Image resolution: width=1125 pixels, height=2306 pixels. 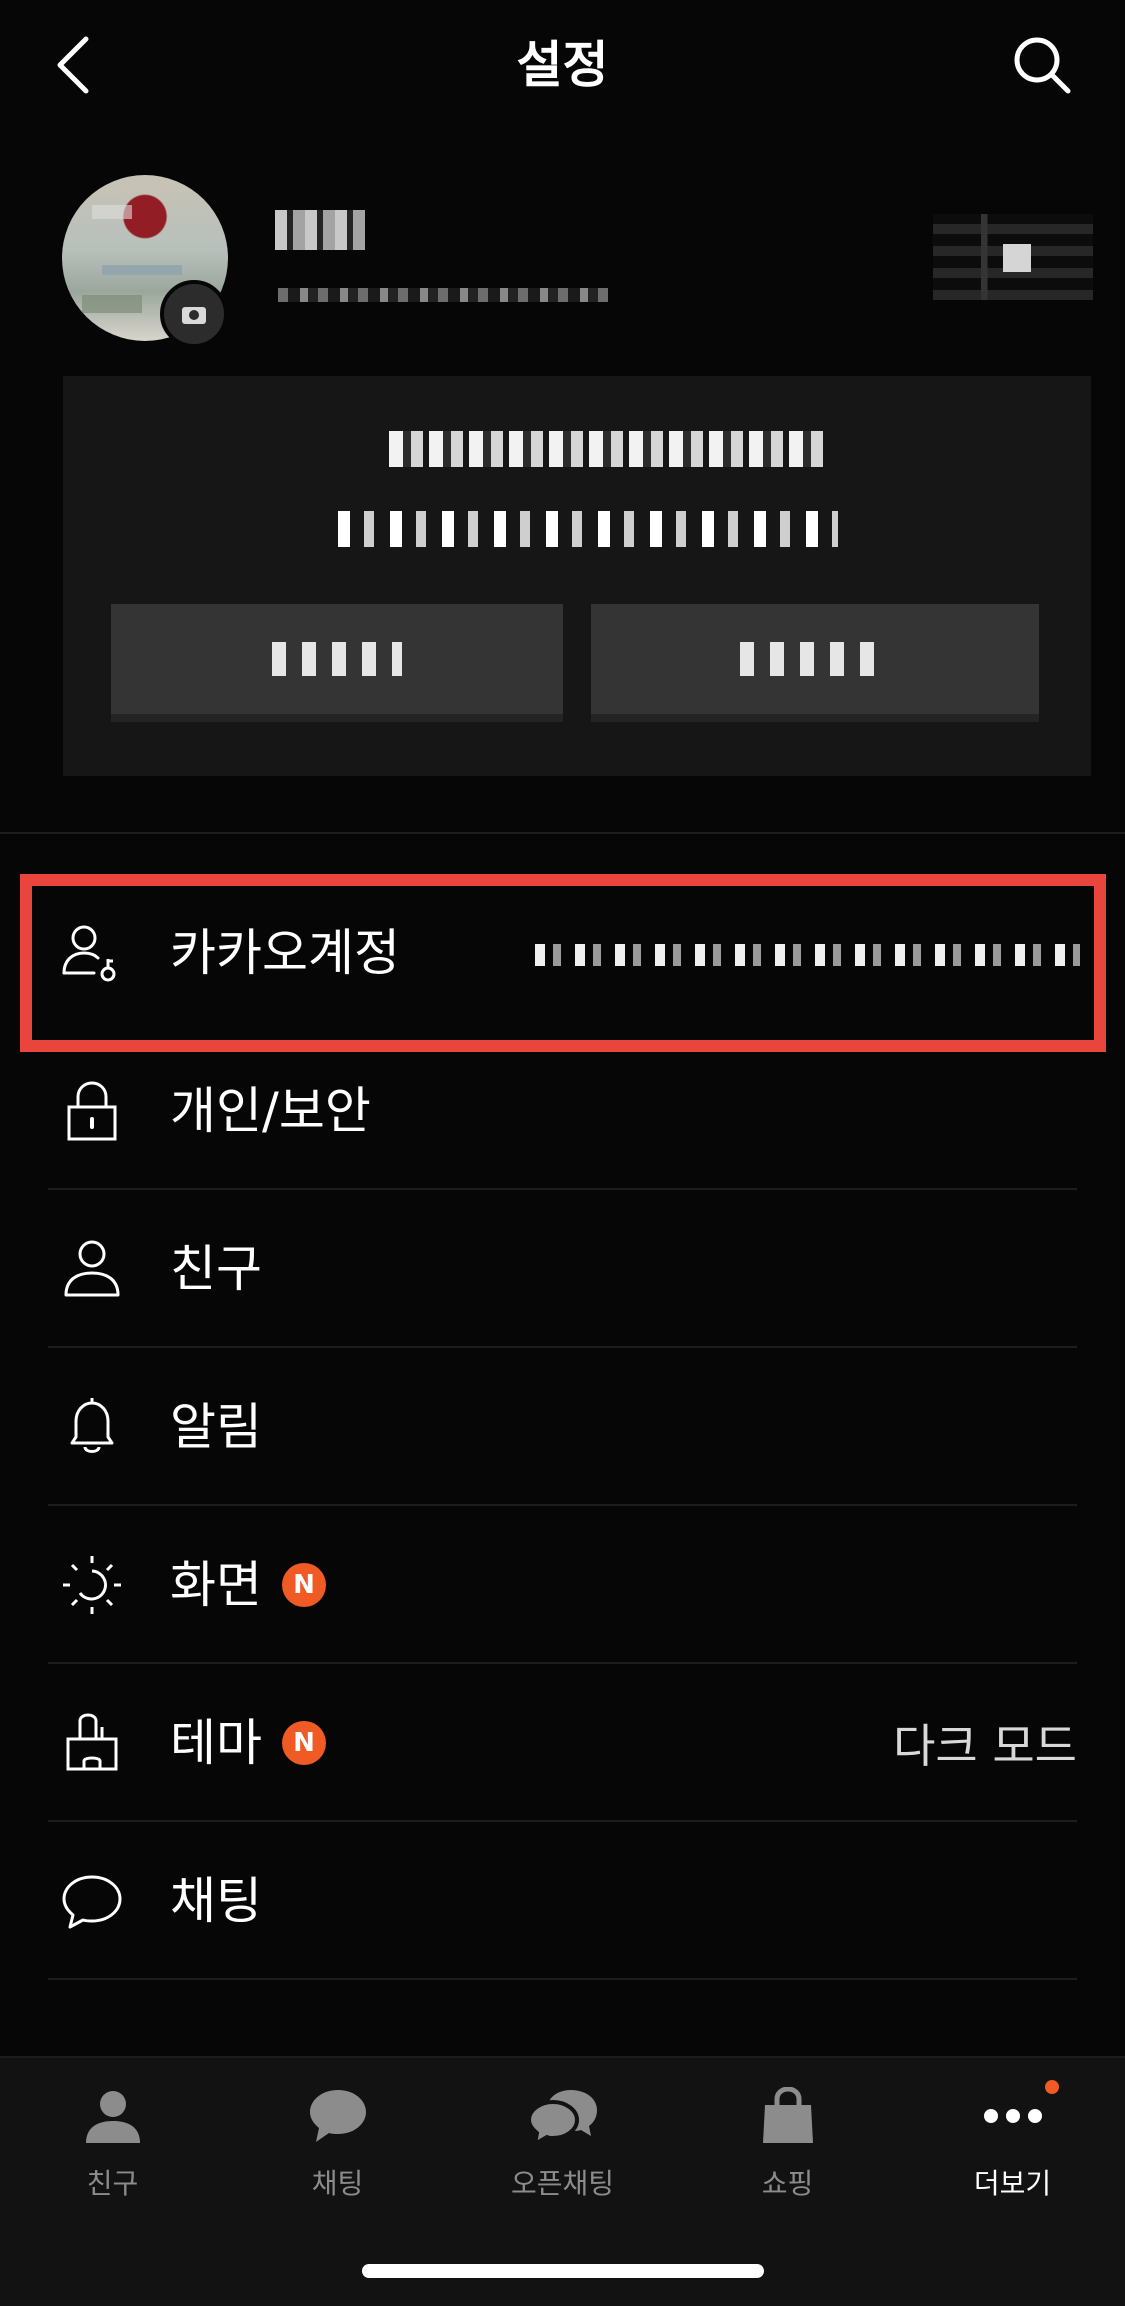 I want to click on camera-badge, so click(x=194, y=314).